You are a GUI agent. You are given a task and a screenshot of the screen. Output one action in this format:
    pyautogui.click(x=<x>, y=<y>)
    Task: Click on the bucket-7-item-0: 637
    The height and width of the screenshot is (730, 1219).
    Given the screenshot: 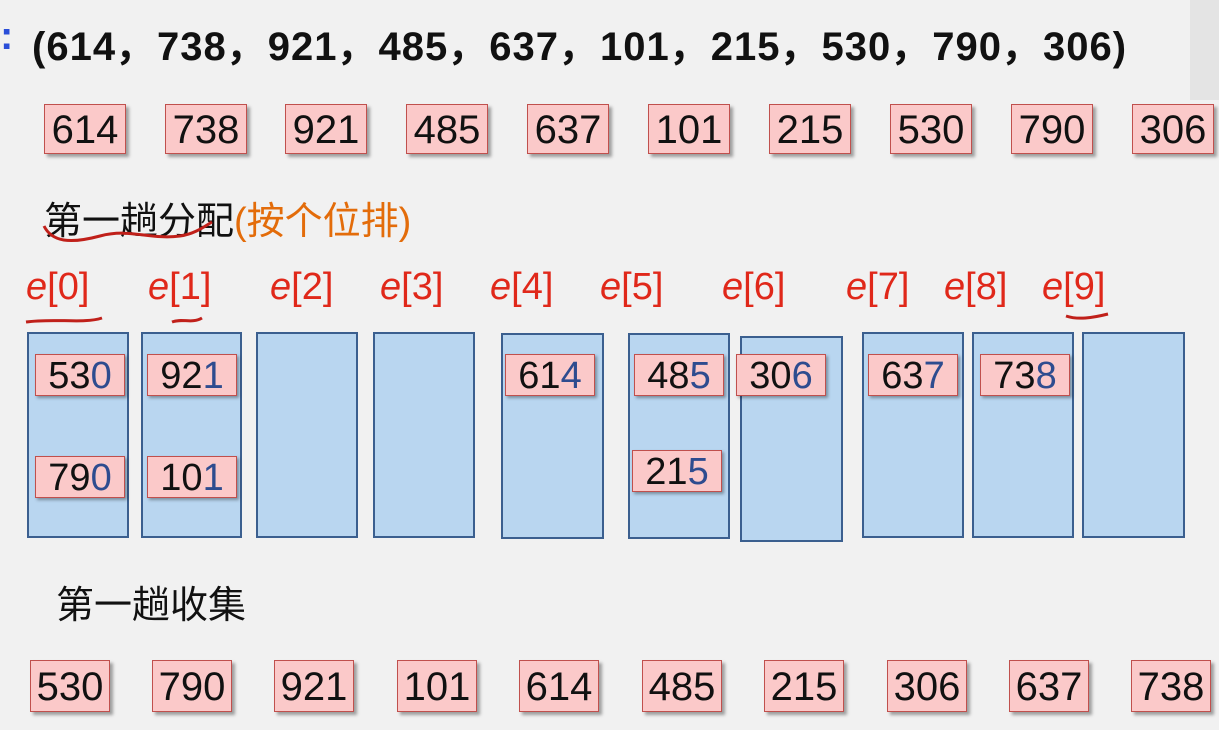 What is the action you would take?
    pyautogui.click(x=913, y=375)
    